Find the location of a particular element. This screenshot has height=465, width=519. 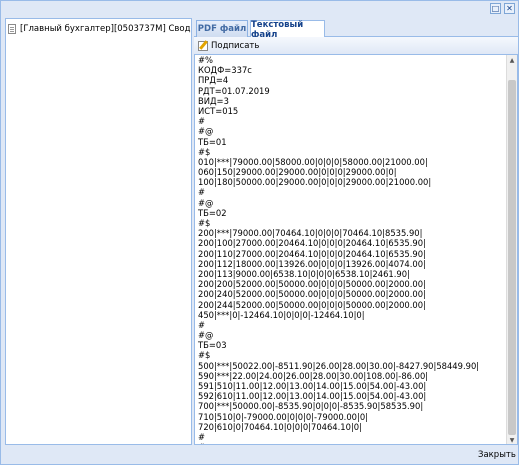

document-icon is located at coordinates (12, 29).